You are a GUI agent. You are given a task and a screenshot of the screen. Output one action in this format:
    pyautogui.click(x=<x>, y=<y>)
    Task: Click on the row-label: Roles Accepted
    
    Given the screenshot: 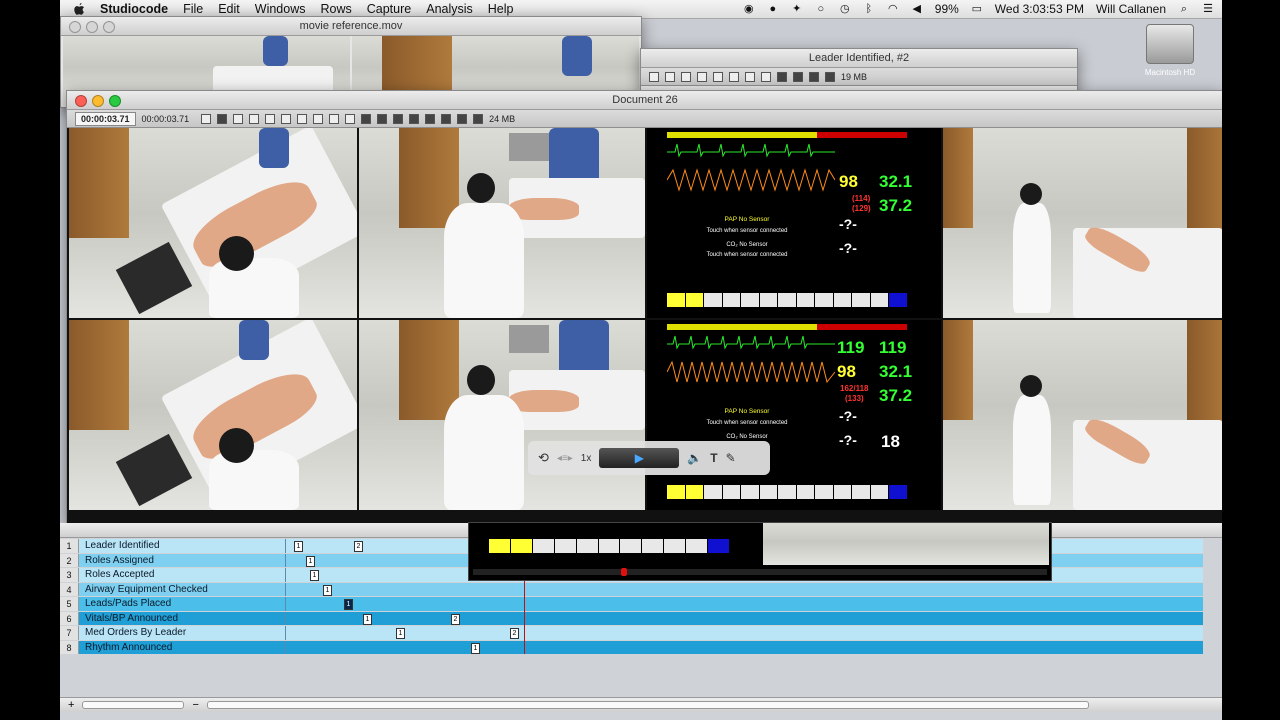 What is the action you would take?
    pyautogui.click(x=182, y=575)
    